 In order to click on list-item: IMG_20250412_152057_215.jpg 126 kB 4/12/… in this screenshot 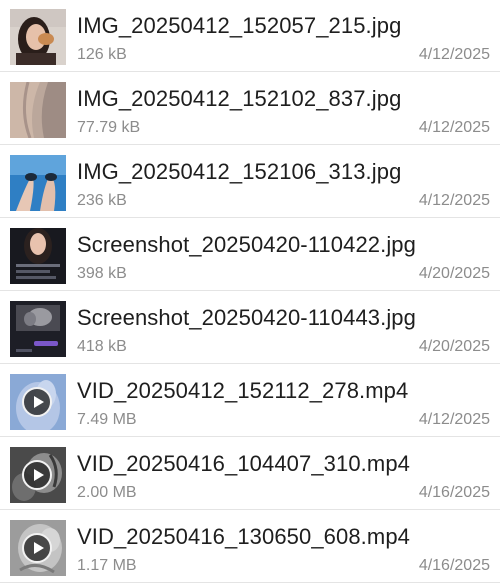, I will do `click(250, 36)`.